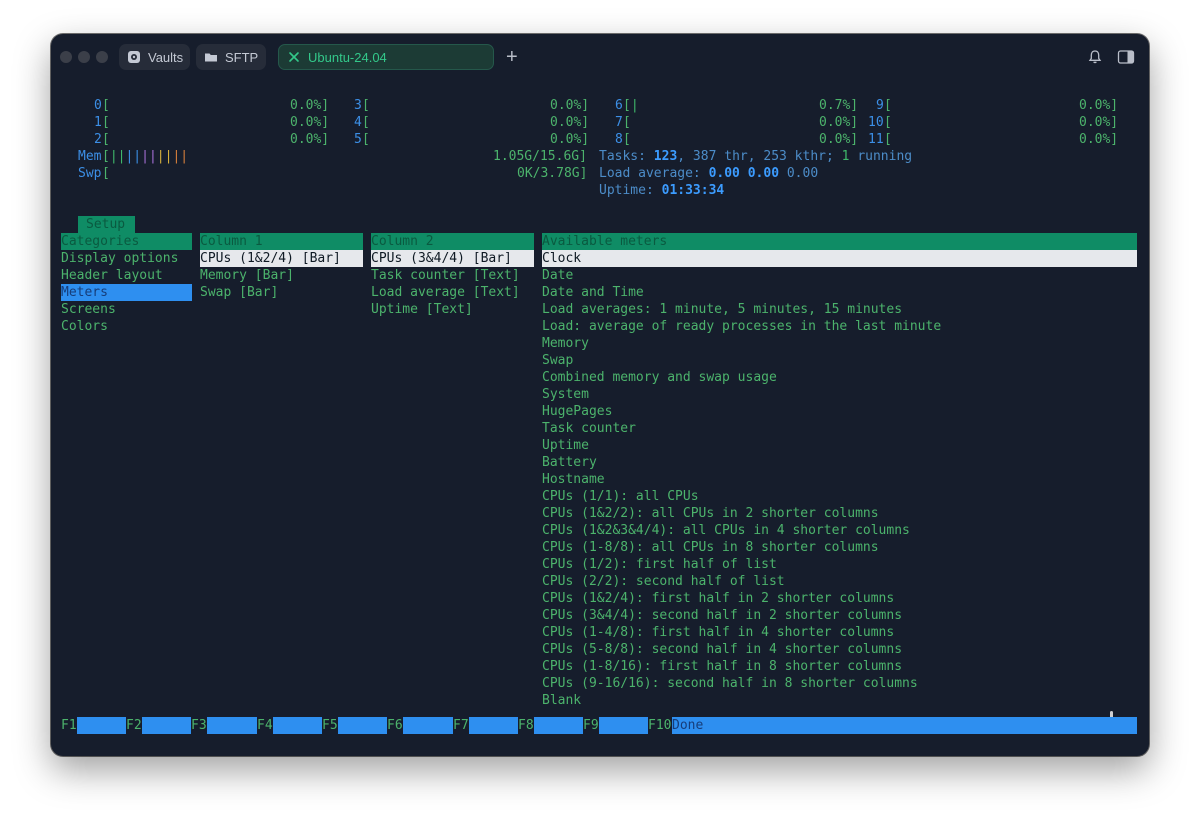  I want to click on tab-ubuntu: Ubuntu-24.04, so click(386, 57).